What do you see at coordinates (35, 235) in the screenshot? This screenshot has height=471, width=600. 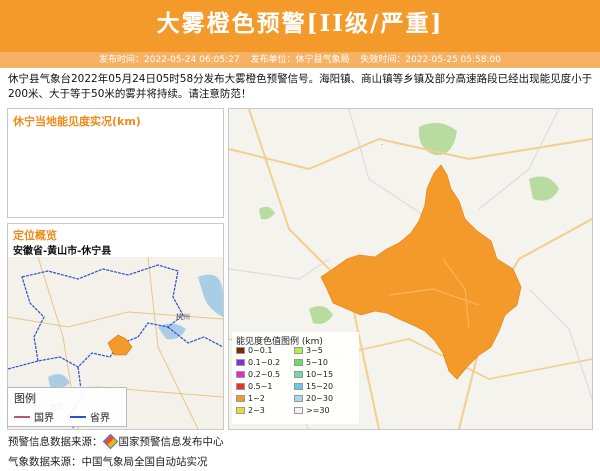 I see `location-panel-title: 定位概览` at bounding box center [35, 235].